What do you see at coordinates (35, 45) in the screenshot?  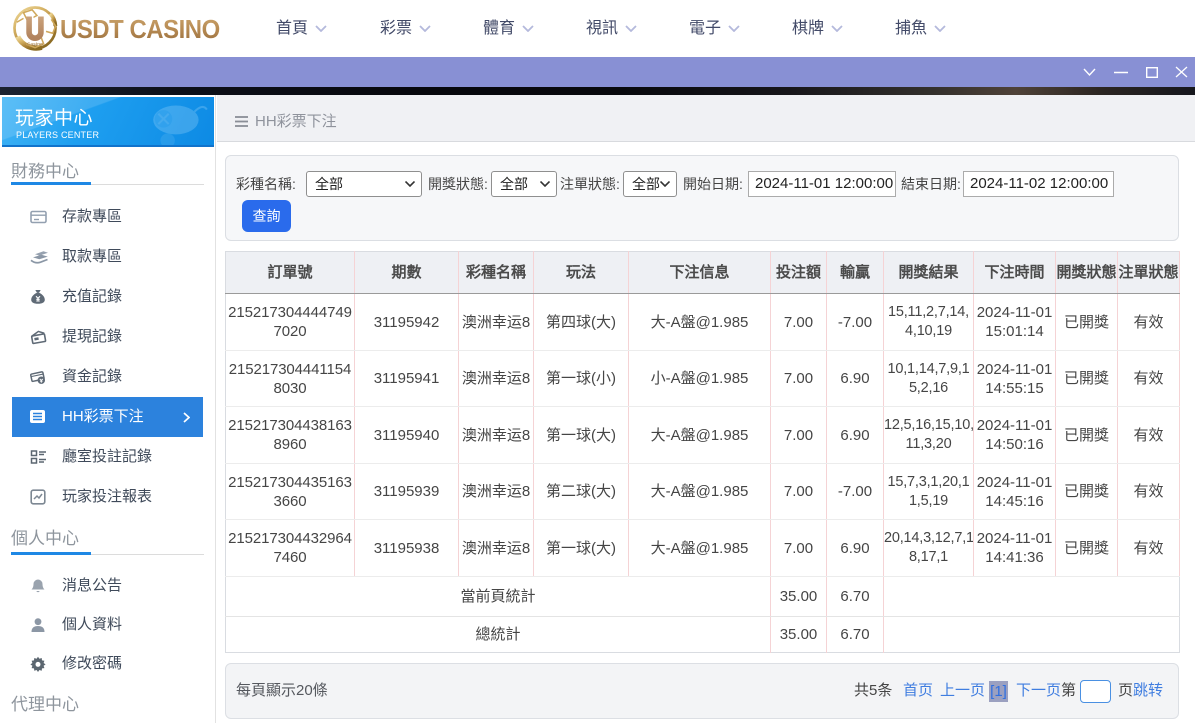 I see `svg-text: Casino` at bounding box center [35, 45].